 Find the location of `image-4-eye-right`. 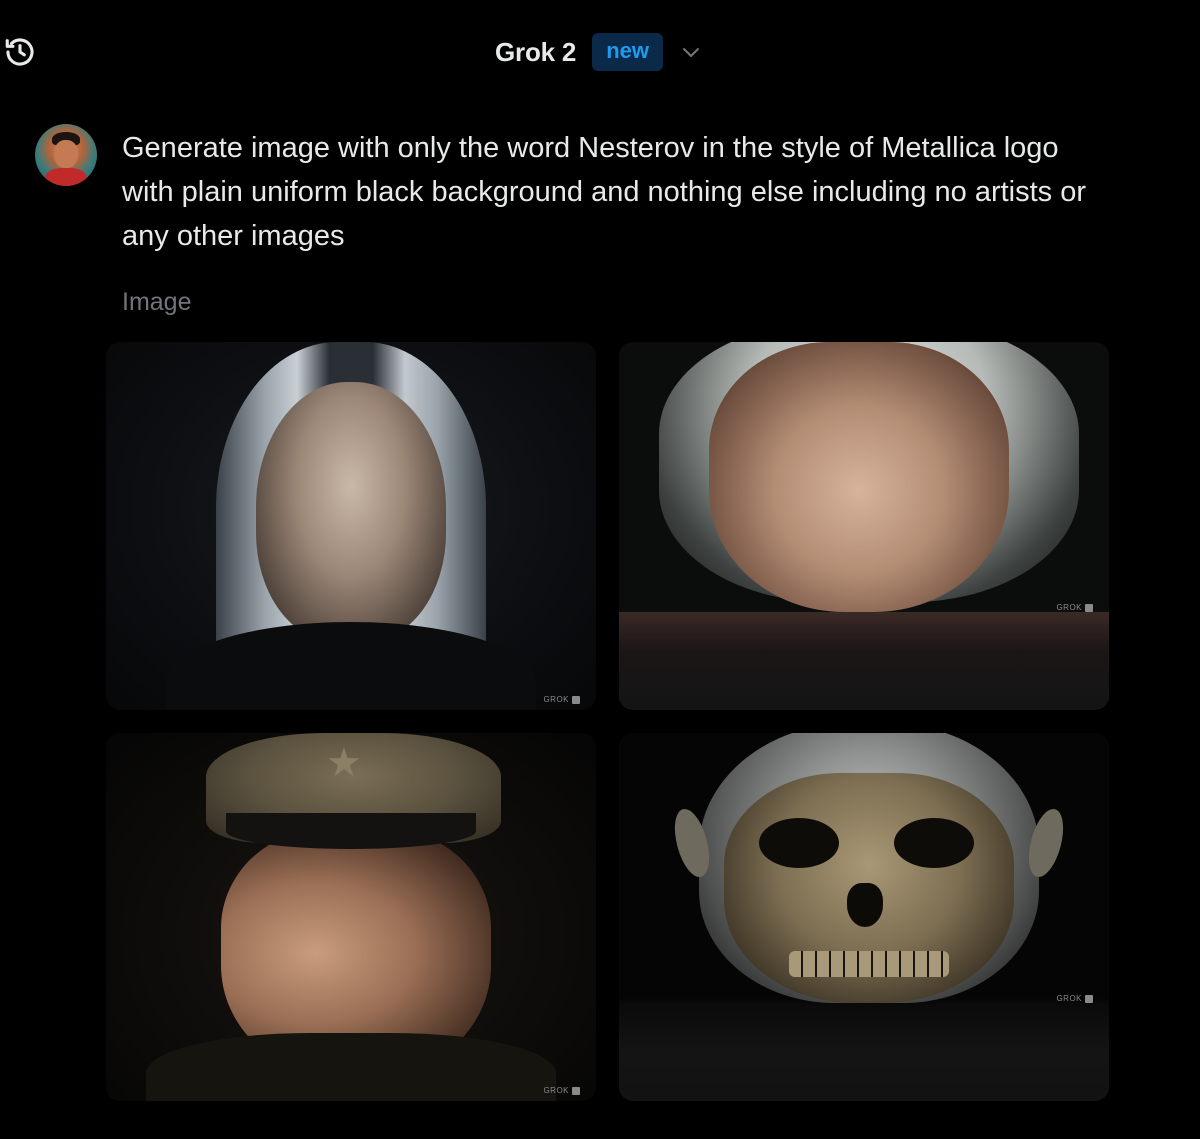

image-4-eye-right is located at coordinates (934, 843).